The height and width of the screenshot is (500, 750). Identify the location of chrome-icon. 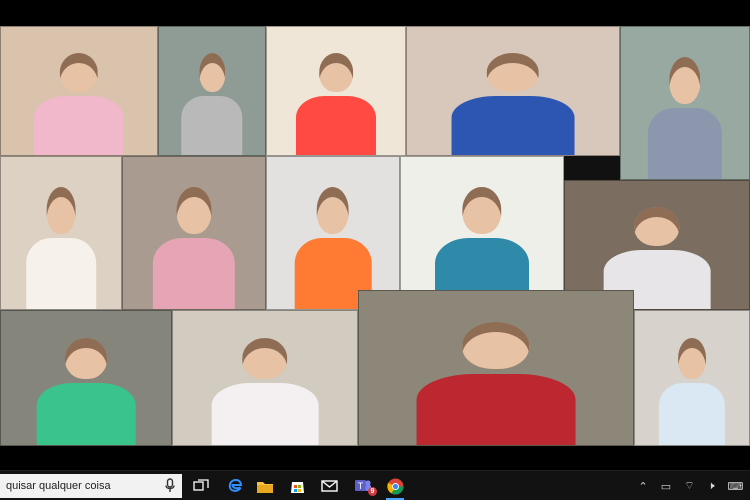
(395, 487).